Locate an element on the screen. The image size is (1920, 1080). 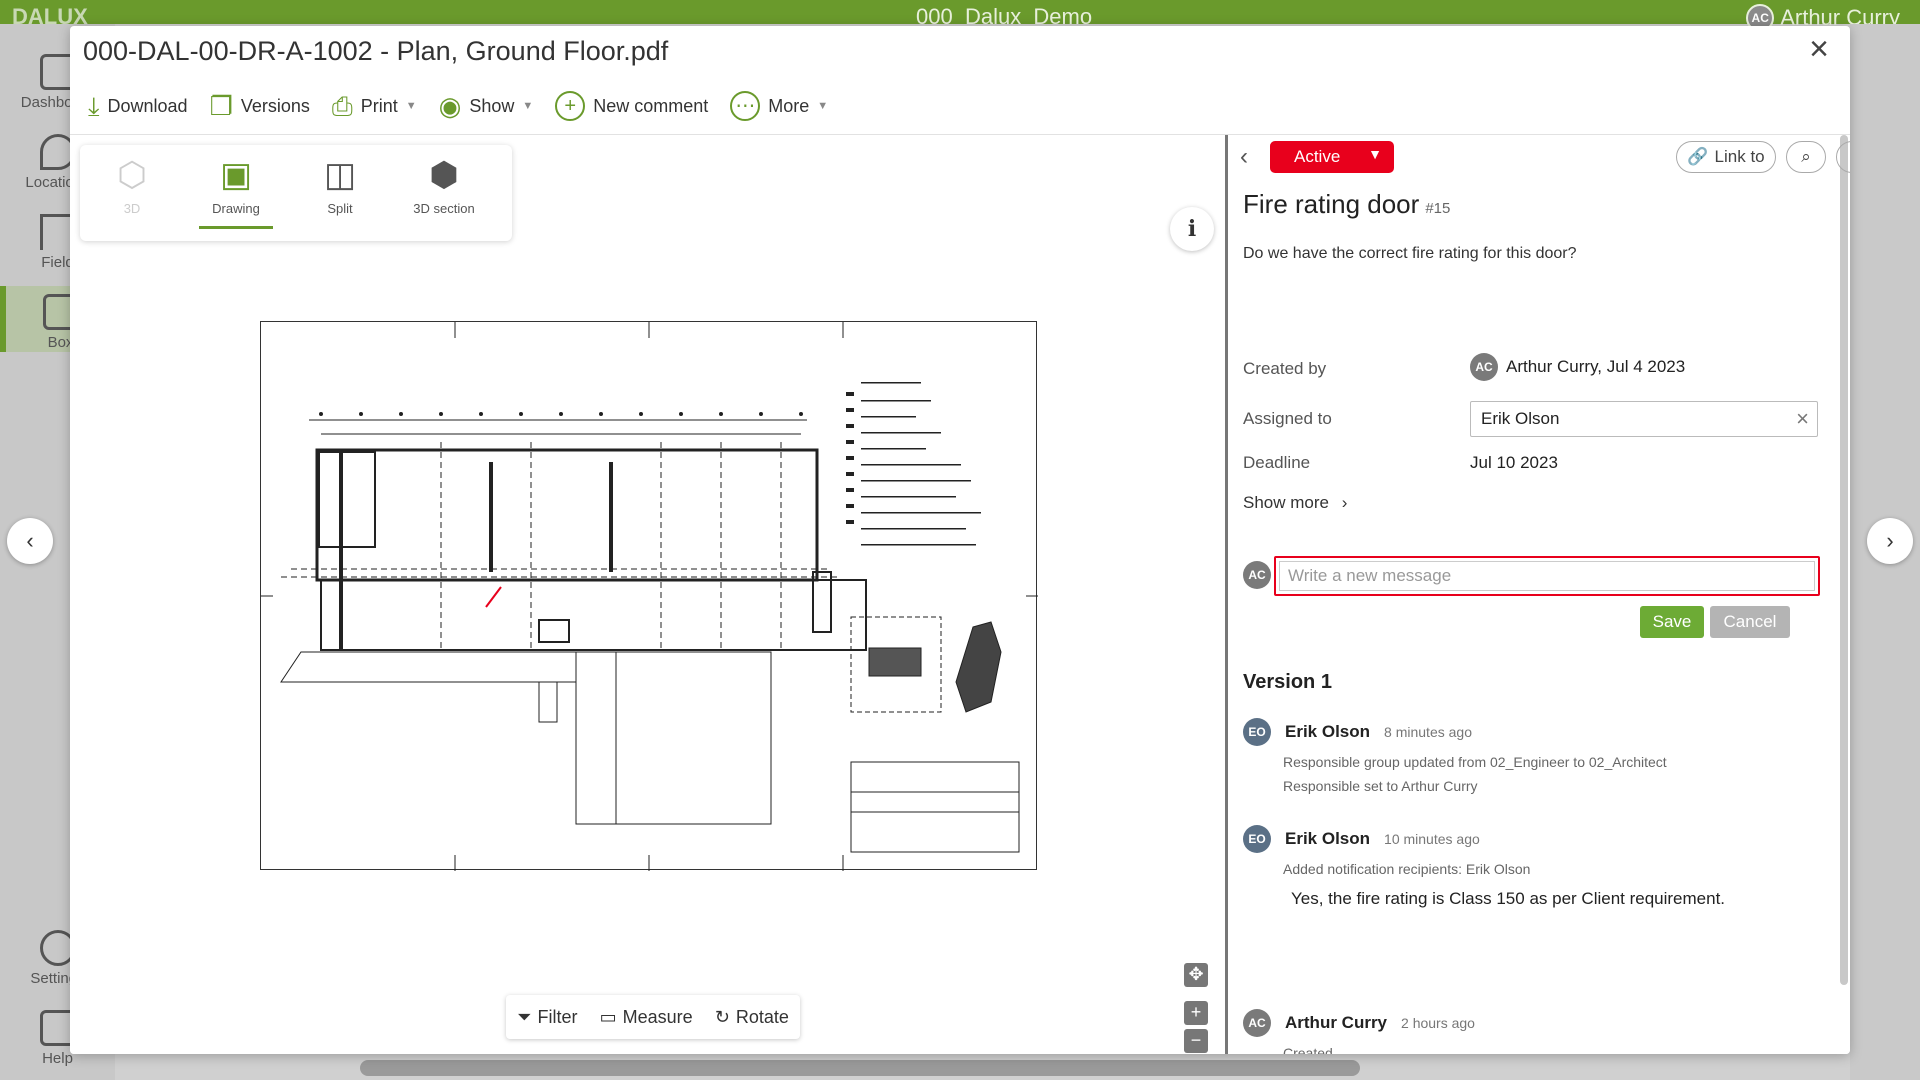
created-by-value: AC Arthur Curry, Jul 4 2023 is located at coordinates (1577, 367).